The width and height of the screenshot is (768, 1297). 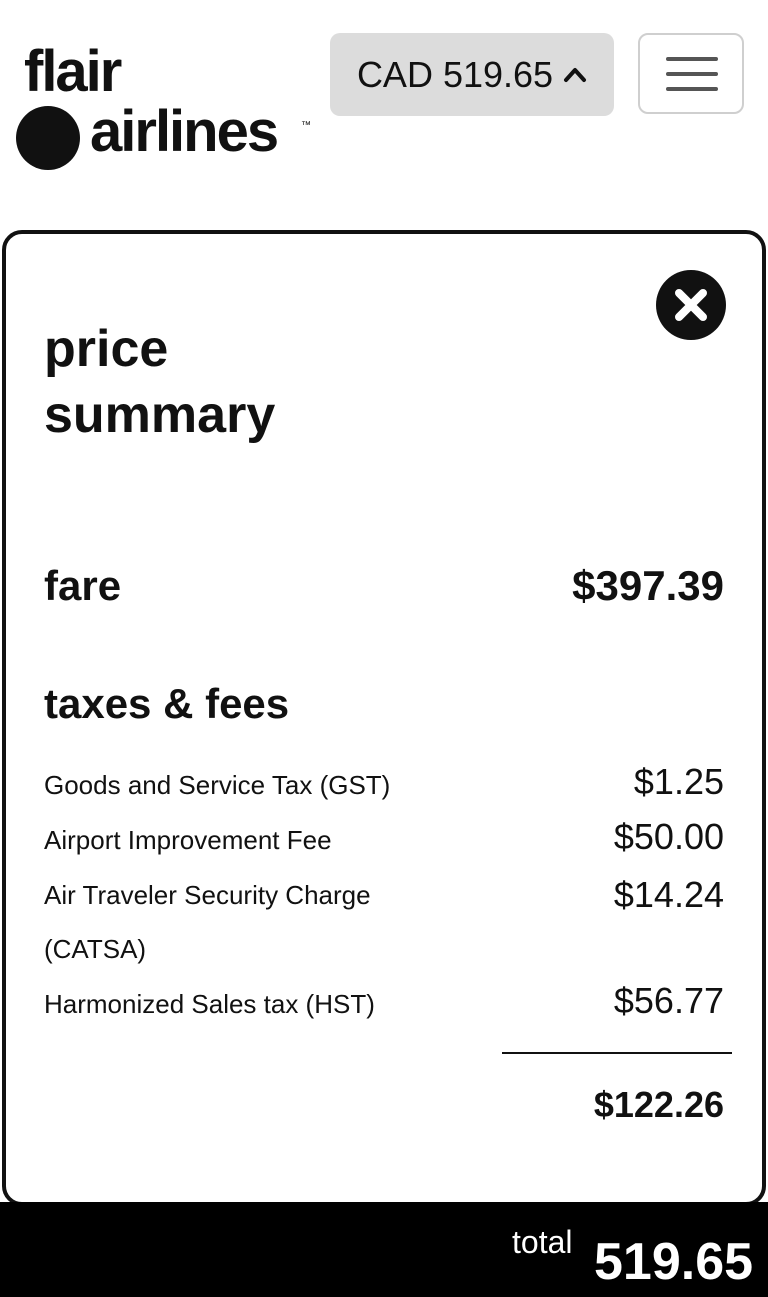 I want to click on fee-row: Goods and Service Tax (GST) $1.25, so click(x=384, y=785).